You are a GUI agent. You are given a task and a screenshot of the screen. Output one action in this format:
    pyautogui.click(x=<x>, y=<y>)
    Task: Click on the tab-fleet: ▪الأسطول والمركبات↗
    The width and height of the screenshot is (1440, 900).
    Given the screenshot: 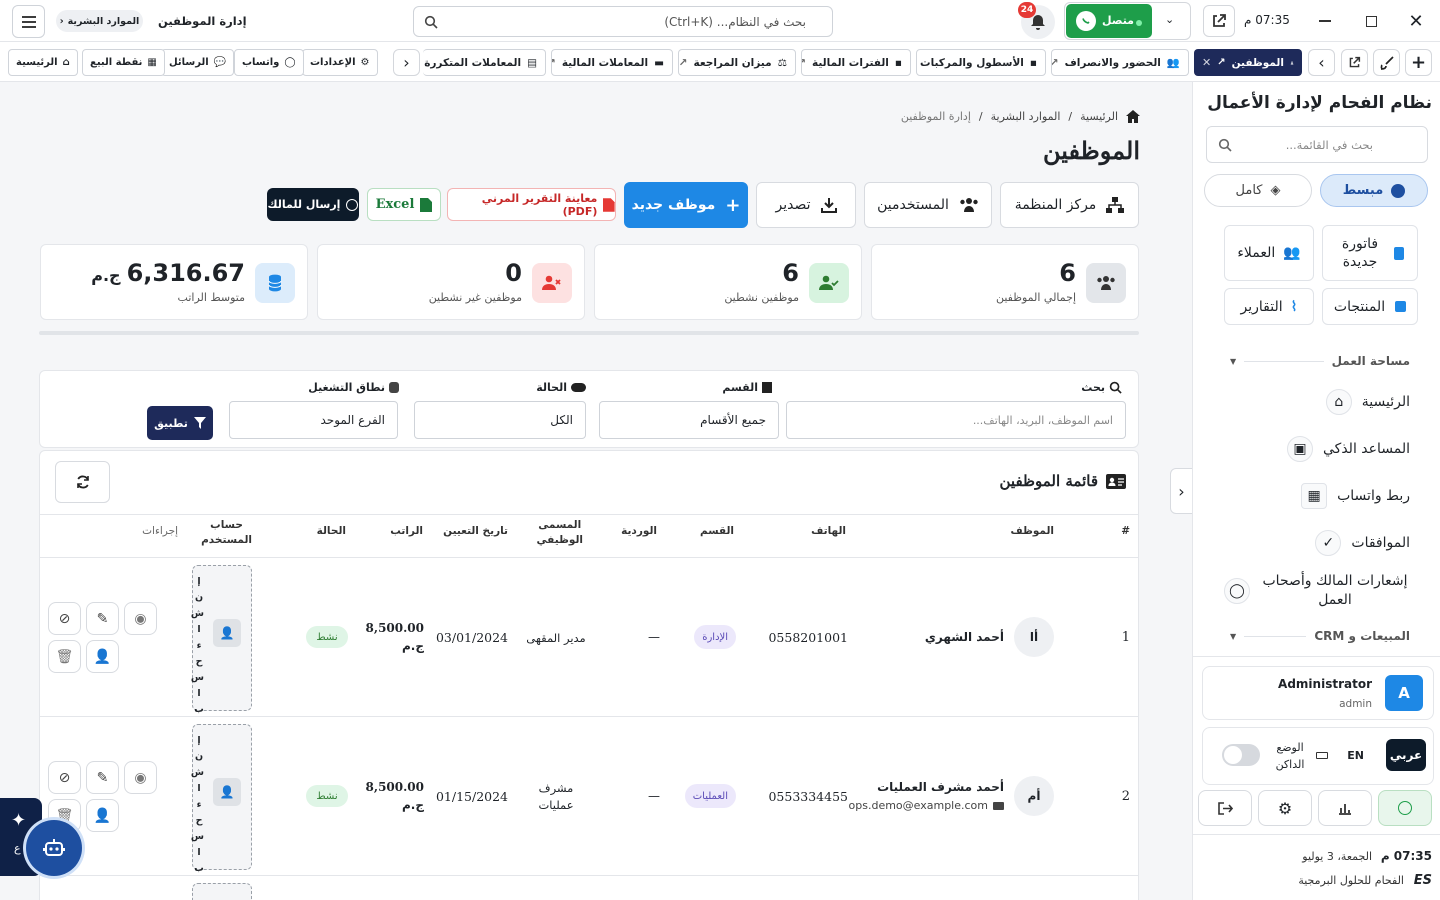 What is the action you would take?
    pyautogui.click(x=981, y=62)
    